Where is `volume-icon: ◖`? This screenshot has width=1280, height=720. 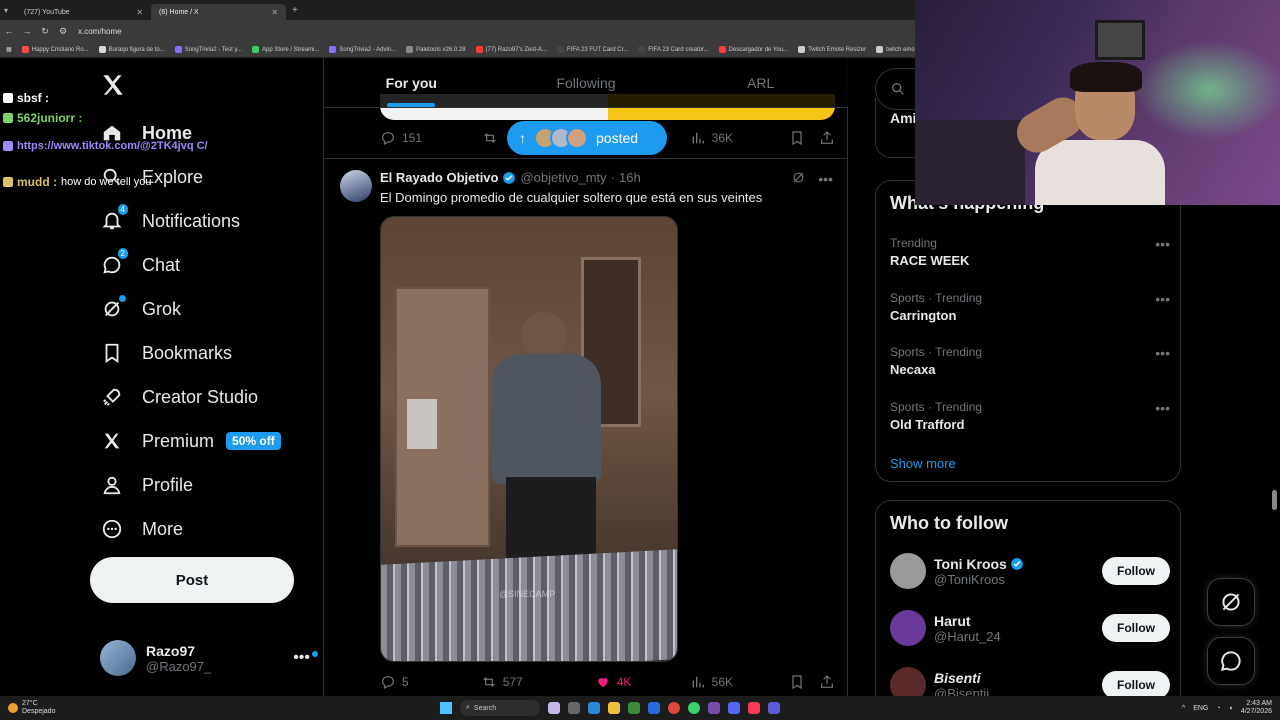
volume-icon: ◖ is located at coordinates (1231, 708).